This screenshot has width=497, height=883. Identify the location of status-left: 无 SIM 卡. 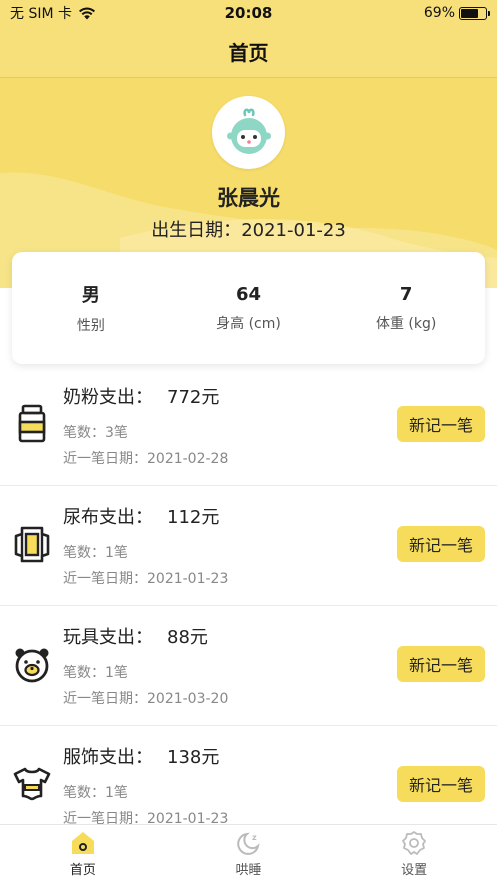
(53, 13).